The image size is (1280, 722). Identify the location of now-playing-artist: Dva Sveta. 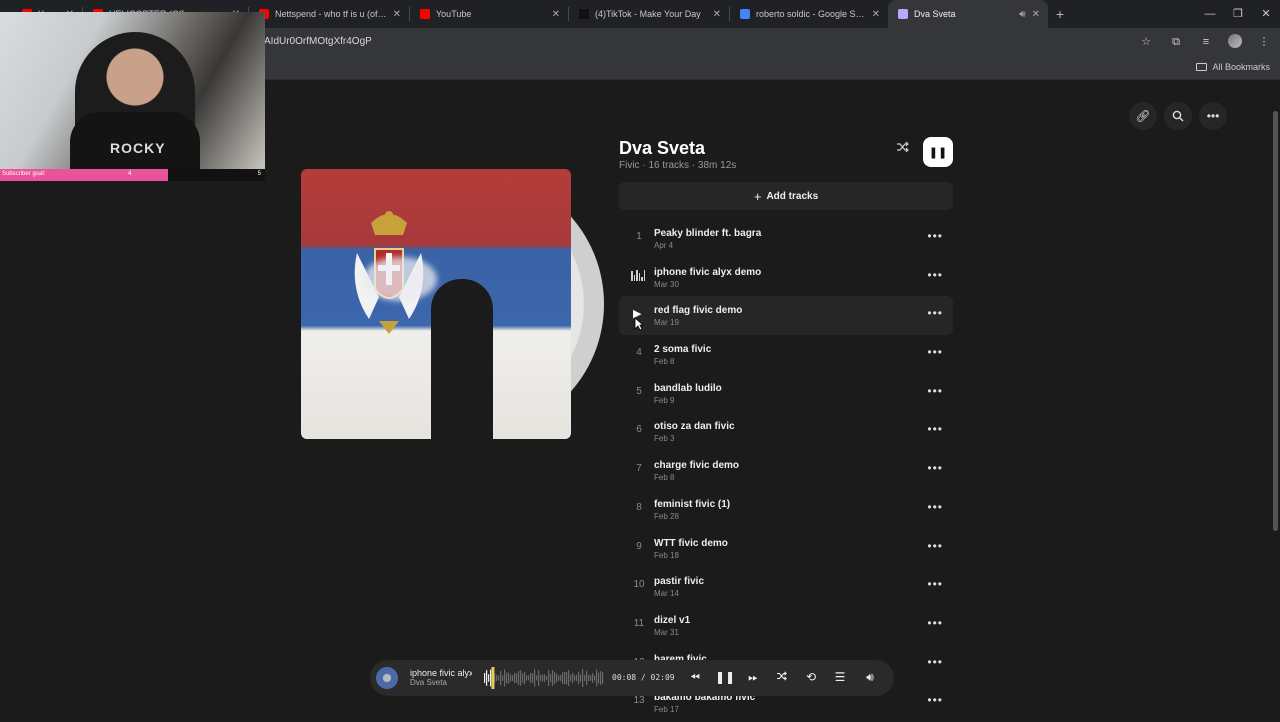
(428, 682).